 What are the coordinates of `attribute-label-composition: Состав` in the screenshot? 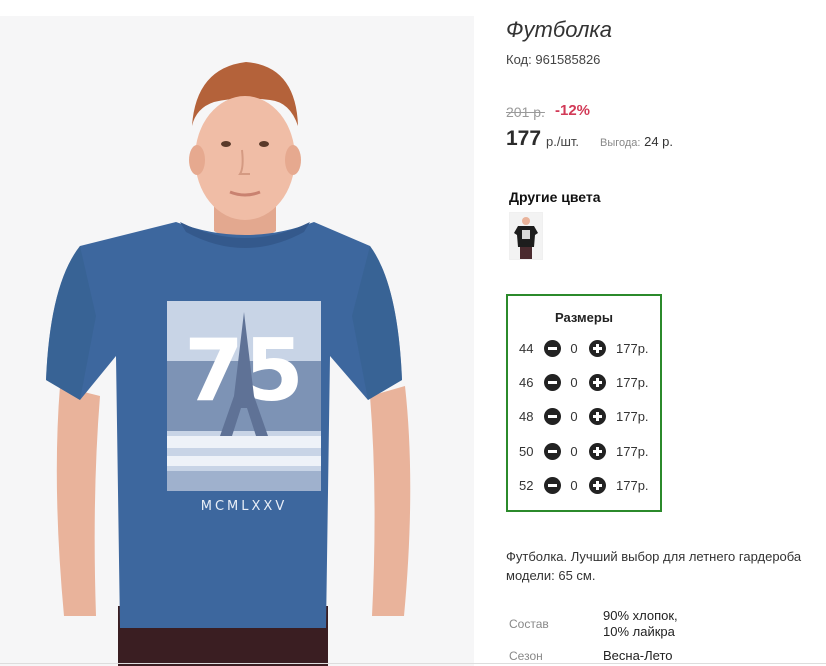 It's located at (529, 624).